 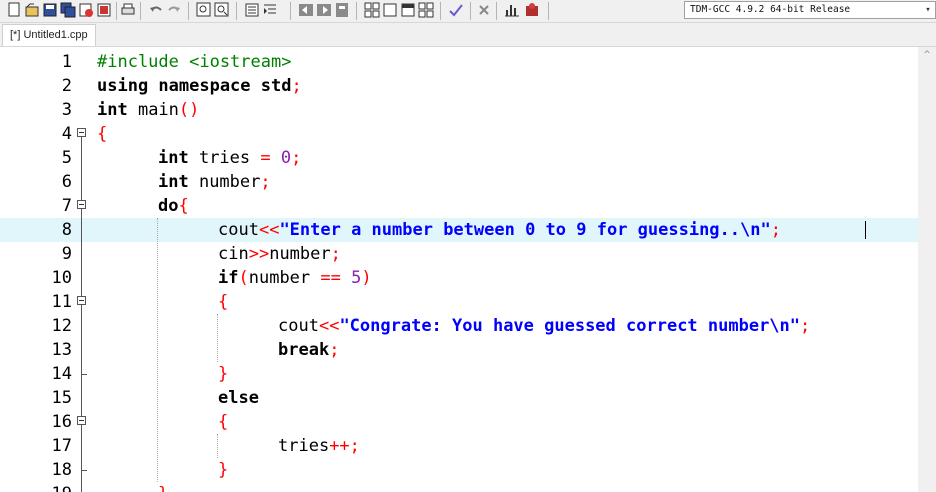 I want to click on code-text: int tries = 0;, so click(x=229, y=158).